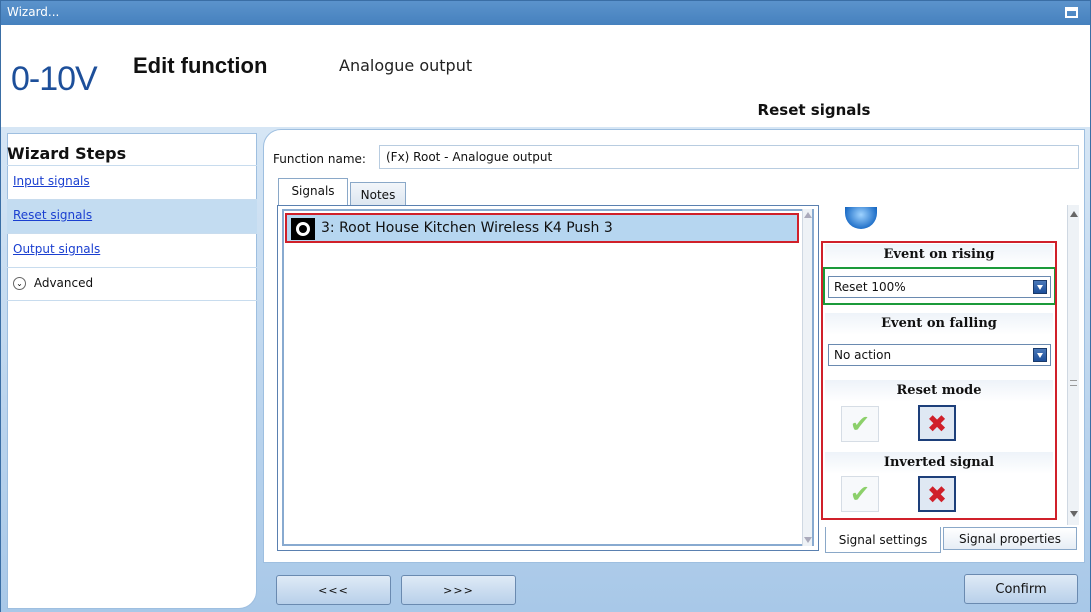  What do you see at coordinates (200, 65) in the screenshot?
I see `page-title: Edit function` at bounding box center [200, 65].